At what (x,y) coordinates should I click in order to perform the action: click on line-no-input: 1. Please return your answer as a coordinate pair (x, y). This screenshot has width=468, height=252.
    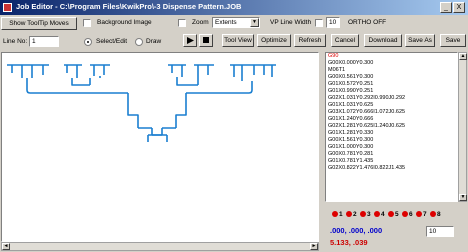
    Looking at the image, I should click on (44, 41).